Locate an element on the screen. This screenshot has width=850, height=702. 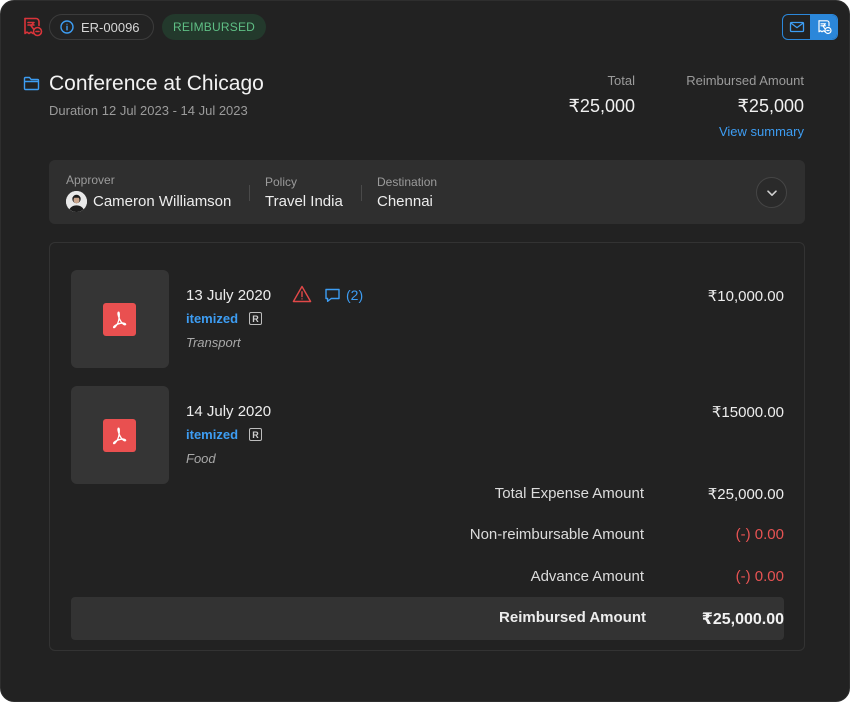
approver-name: Cameron Williamson is located at coordinates (162, 201).